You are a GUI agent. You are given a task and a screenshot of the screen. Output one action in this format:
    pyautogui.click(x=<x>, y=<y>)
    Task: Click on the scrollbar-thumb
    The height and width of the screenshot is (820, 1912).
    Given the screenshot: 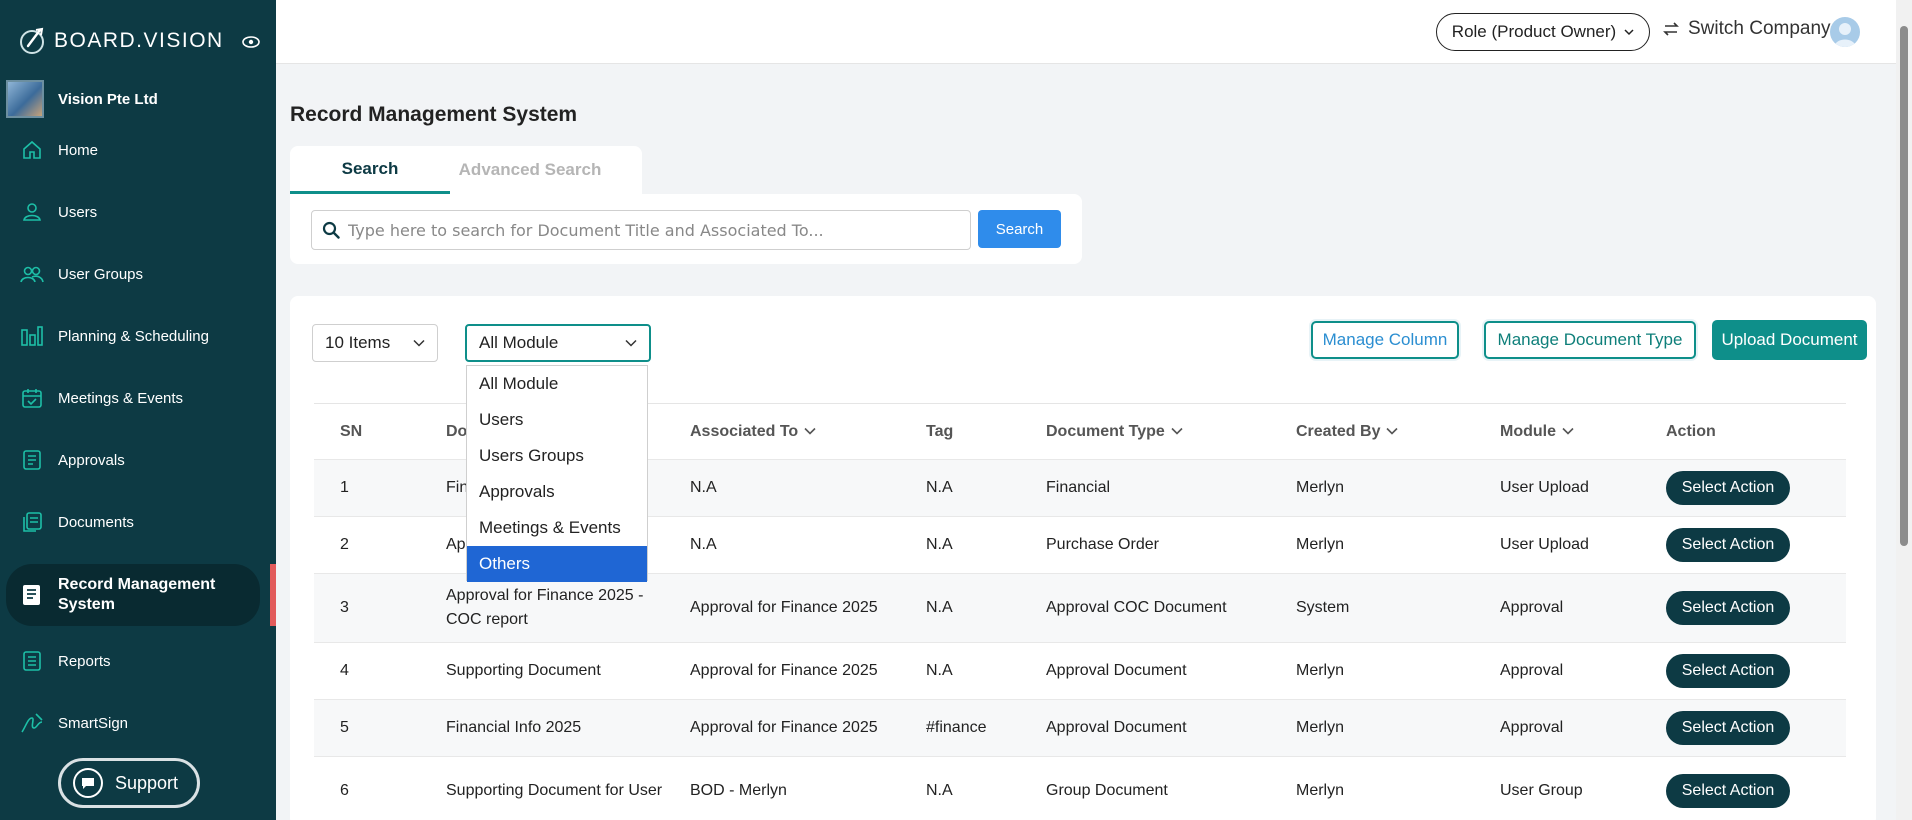 What is the action you would take?
    pyautogui.click(x=1904, y=286)
    